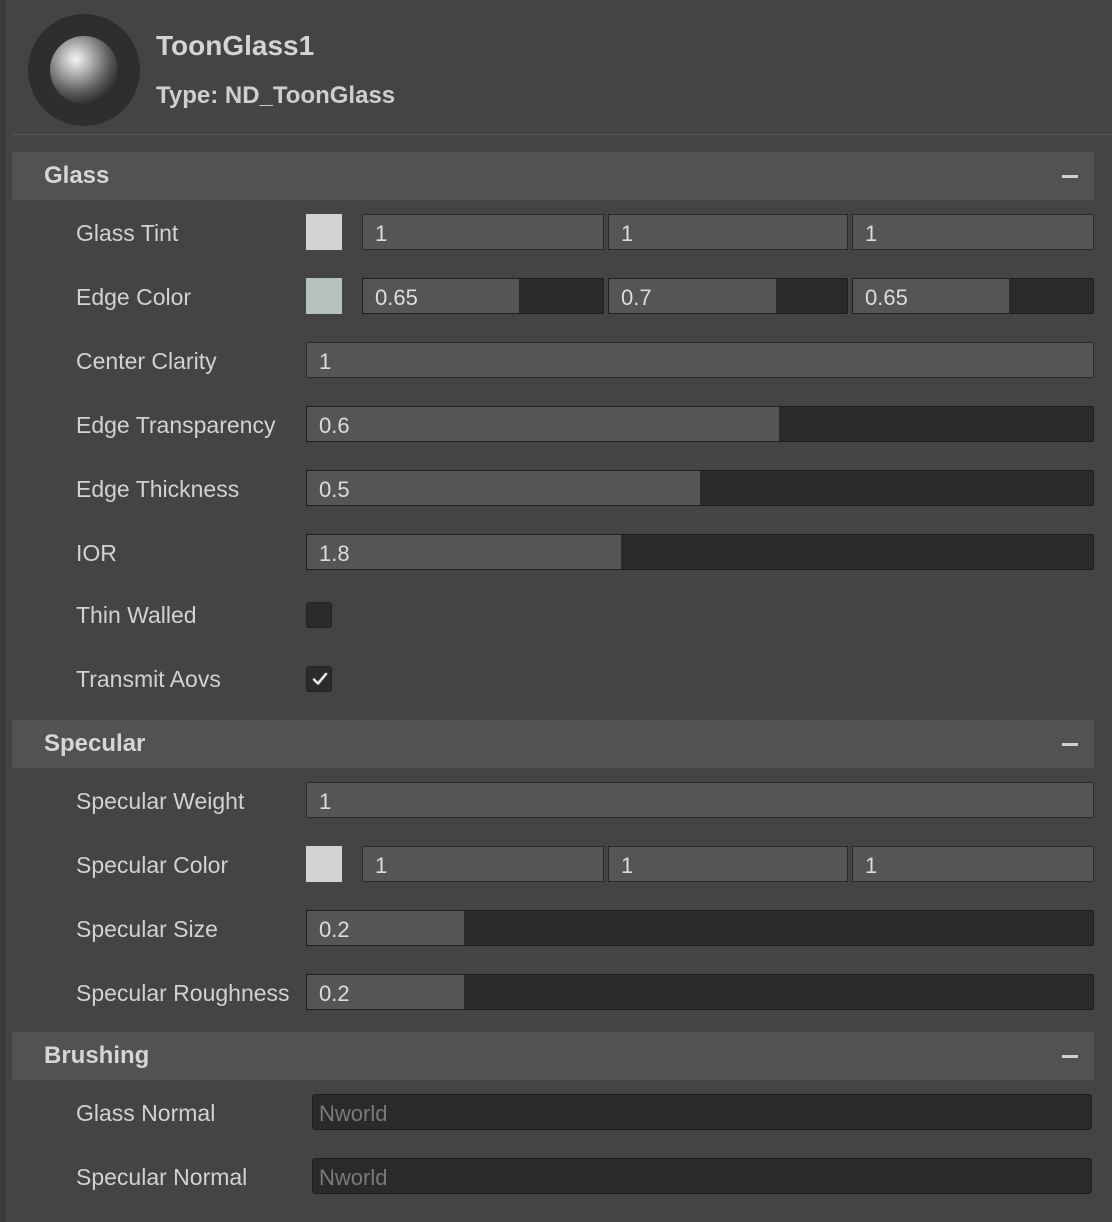  I want to click on glass-tint-r-field: 1, so click(483, 232).